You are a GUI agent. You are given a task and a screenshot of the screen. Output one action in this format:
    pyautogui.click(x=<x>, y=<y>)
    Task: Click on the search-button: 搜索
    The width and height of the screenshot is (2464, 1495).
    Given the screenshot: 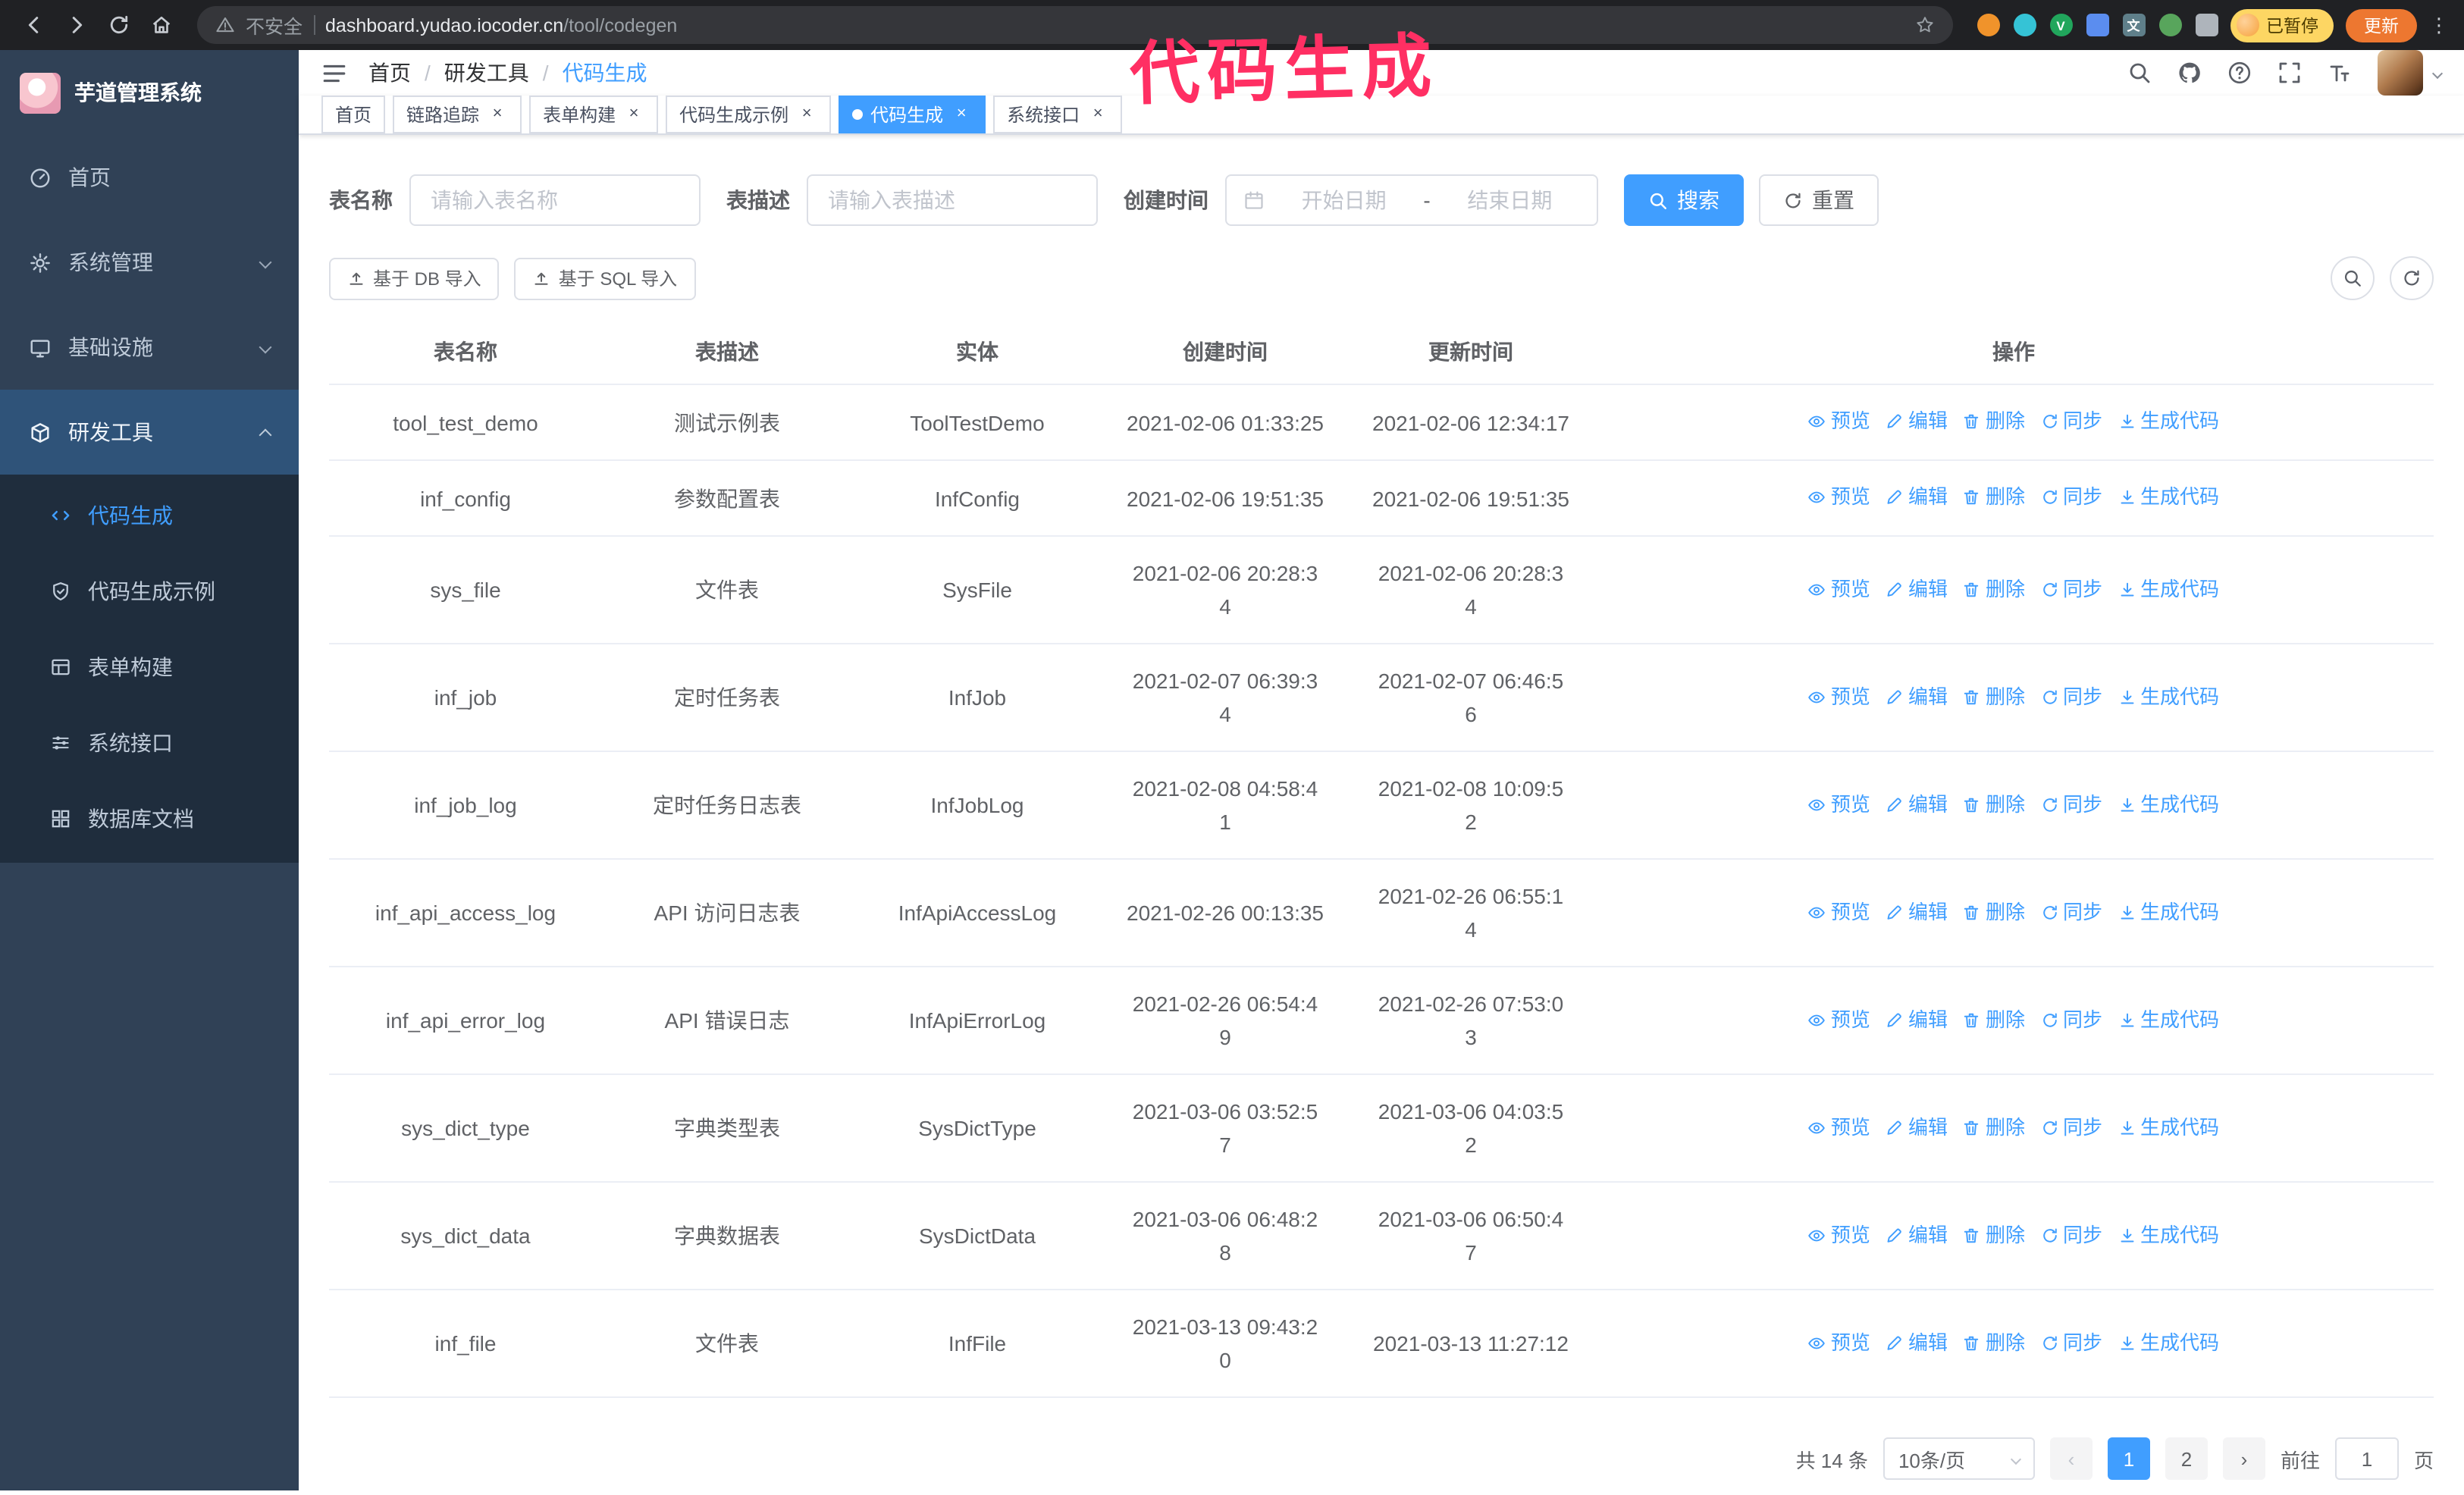 What is the action you would take?
    pyautogui.click(x=1684, y=200)
    